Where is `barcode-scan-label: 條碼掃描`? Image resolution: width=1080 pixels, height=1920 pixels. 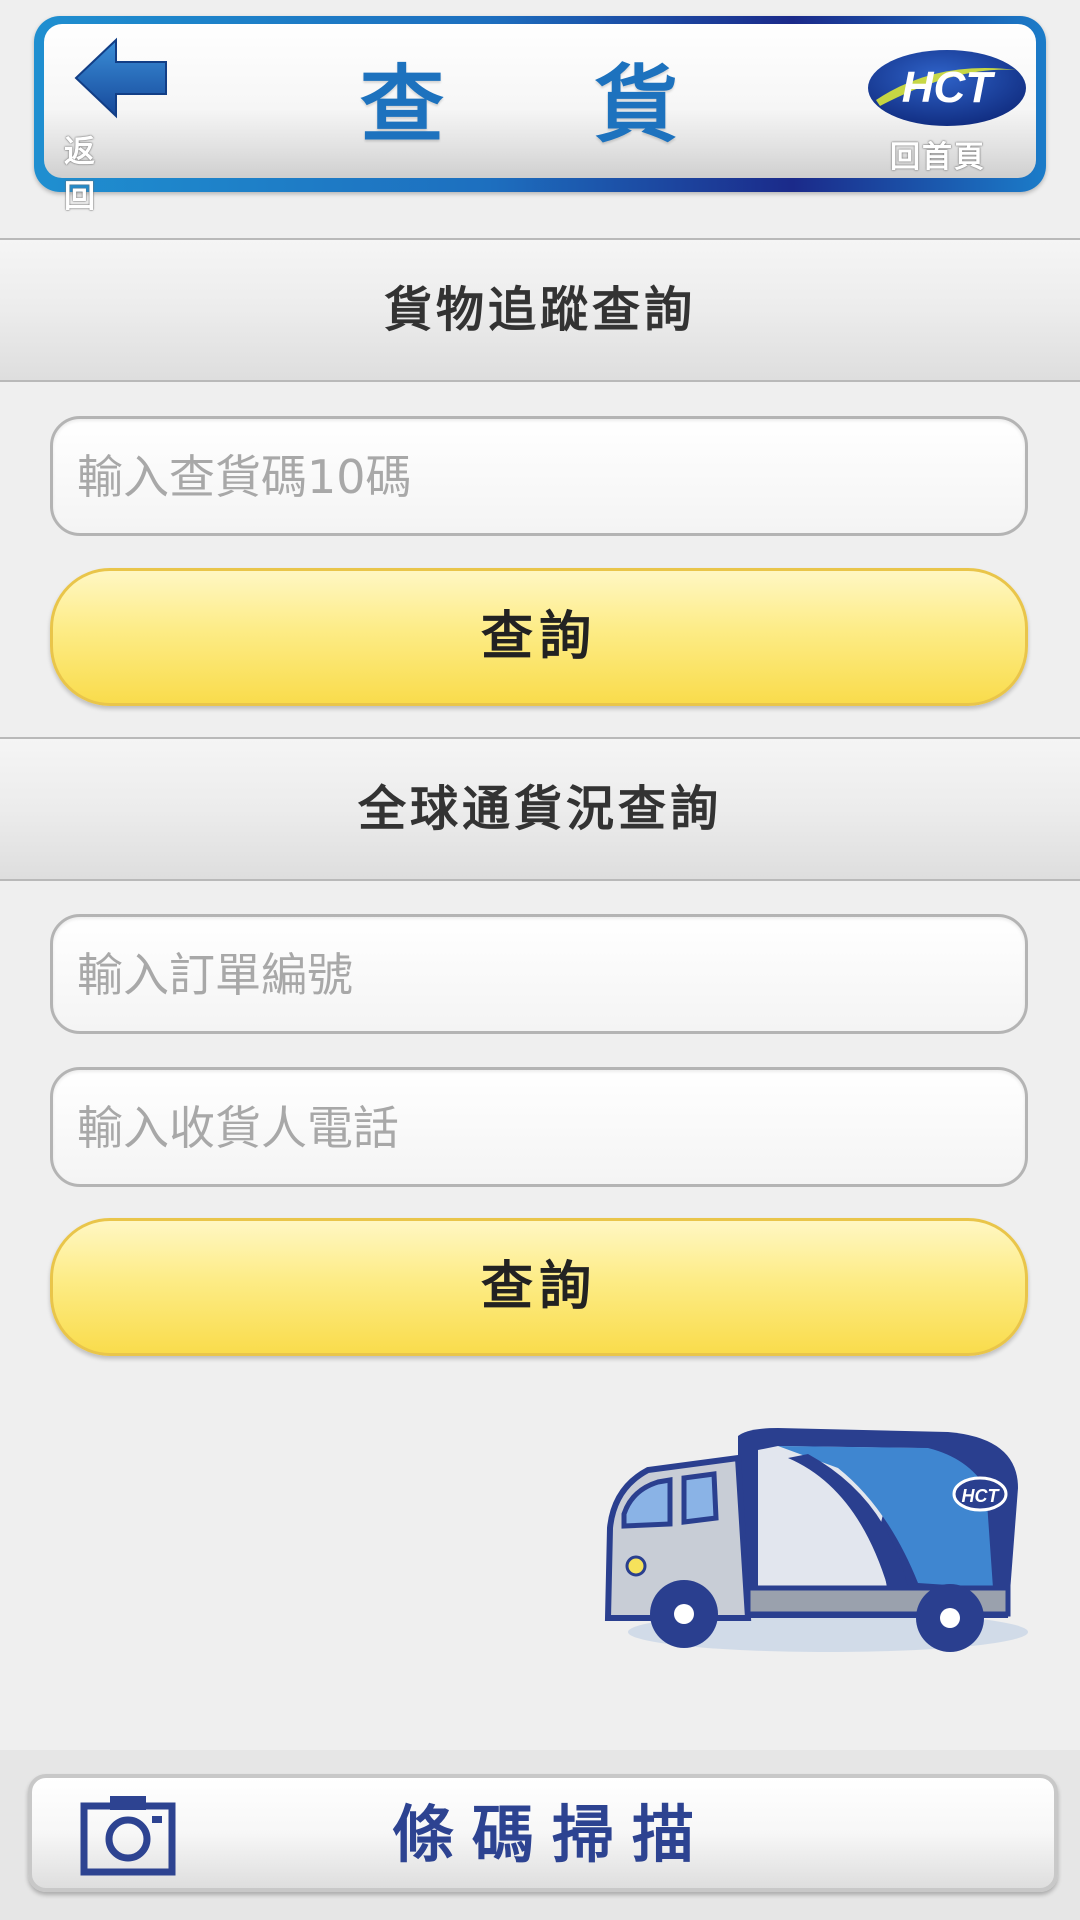 barcode-scan-label: 條碼掃描 is located at coordinates (552, 1834).